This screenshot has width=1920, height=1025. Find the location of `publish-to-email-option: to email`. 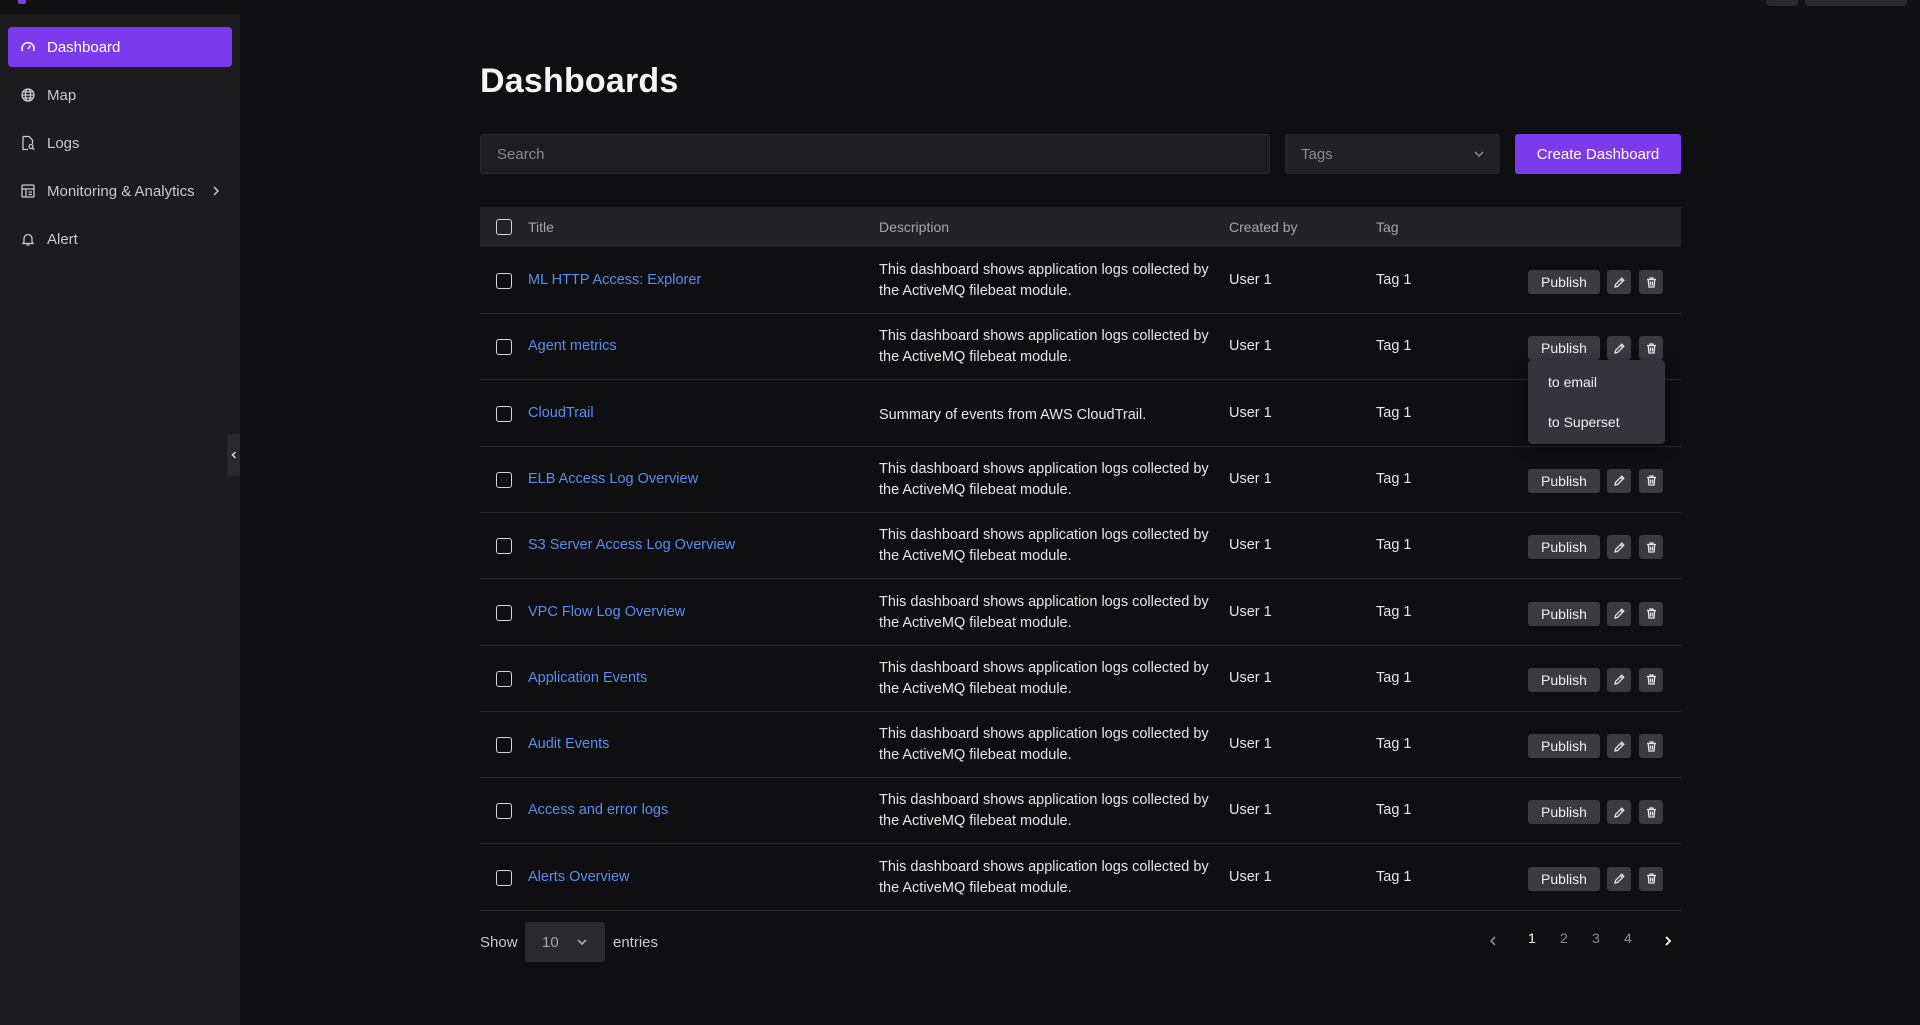

publish-to-email-option: to email is located at coordinates (1572, 382).